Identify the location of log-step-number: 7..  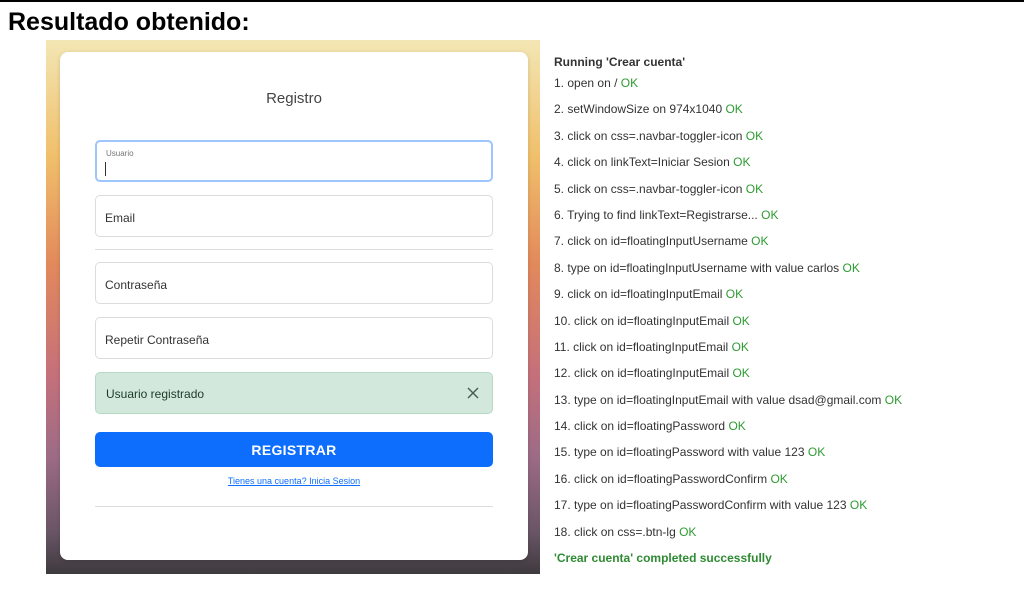
(559, 241).